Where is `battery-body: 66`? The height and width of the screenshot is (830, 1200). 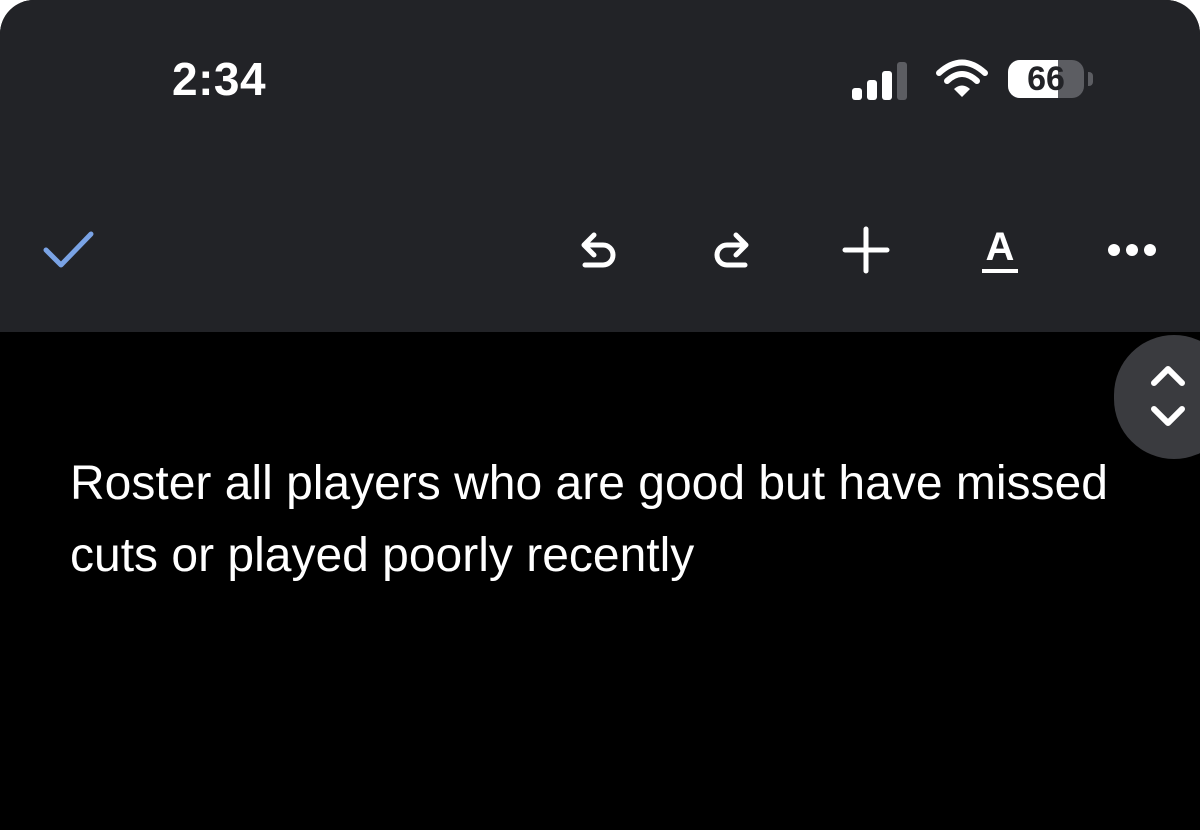
battery-body: 66 is located at coordinates (1046, 79).